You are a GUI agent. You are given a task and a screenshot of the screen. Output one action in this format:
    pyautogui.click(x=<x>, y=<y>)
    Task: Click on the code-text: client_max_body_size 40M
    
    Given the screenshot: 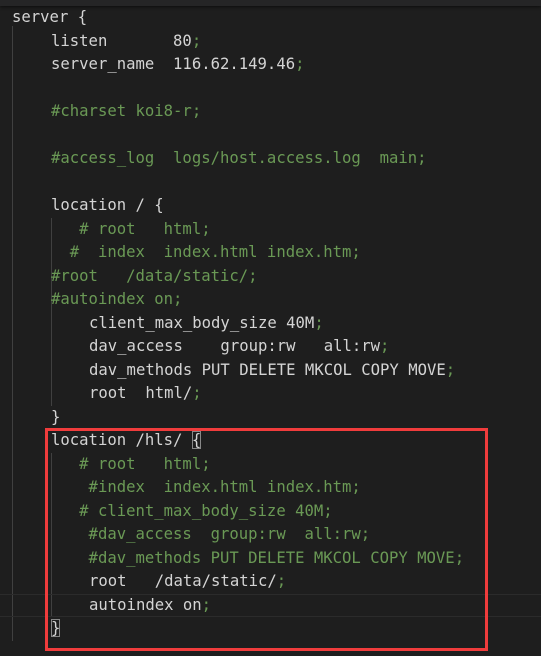 What is the action you would take?
    pyautogui.click(x=202, y=322)
    